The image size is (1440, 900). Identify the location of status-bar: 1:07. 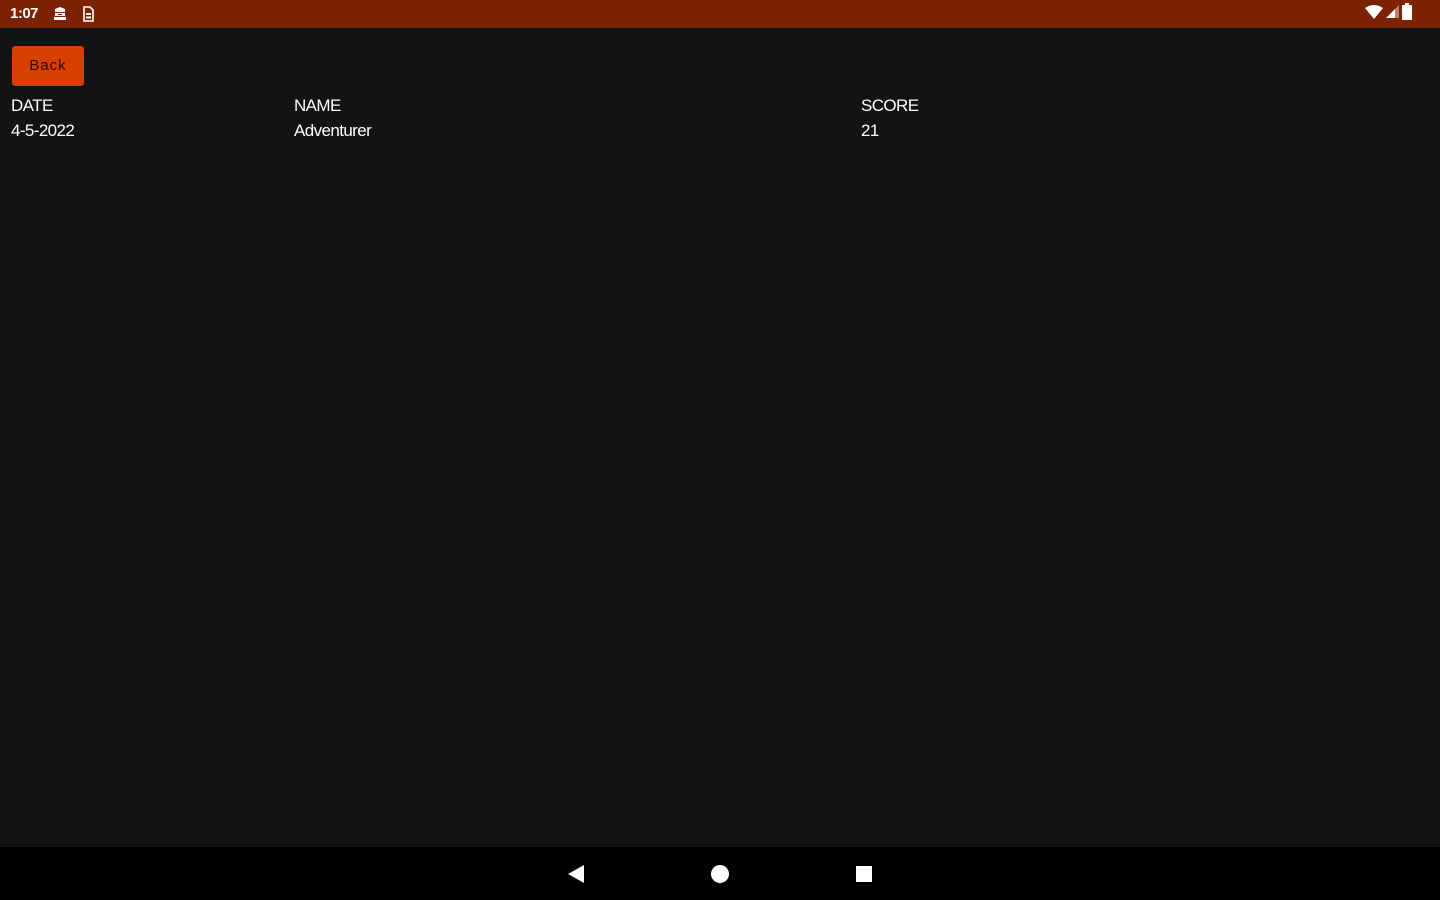
(720, 14).